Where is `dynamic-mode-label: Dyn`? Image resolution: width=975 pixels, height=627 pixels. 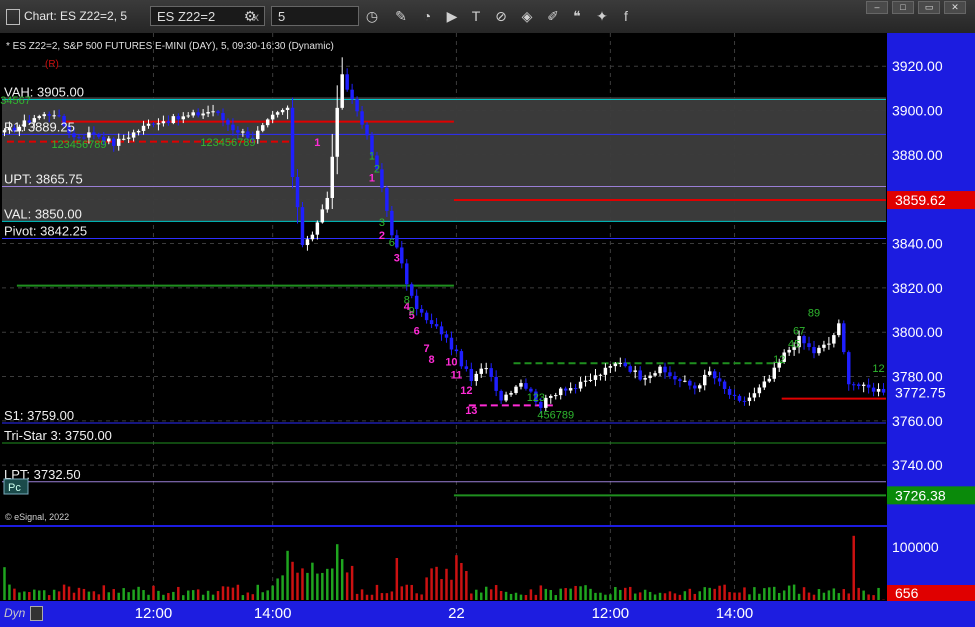
dynamic-mode-label: Dyn is located at coordinates (14, 613).